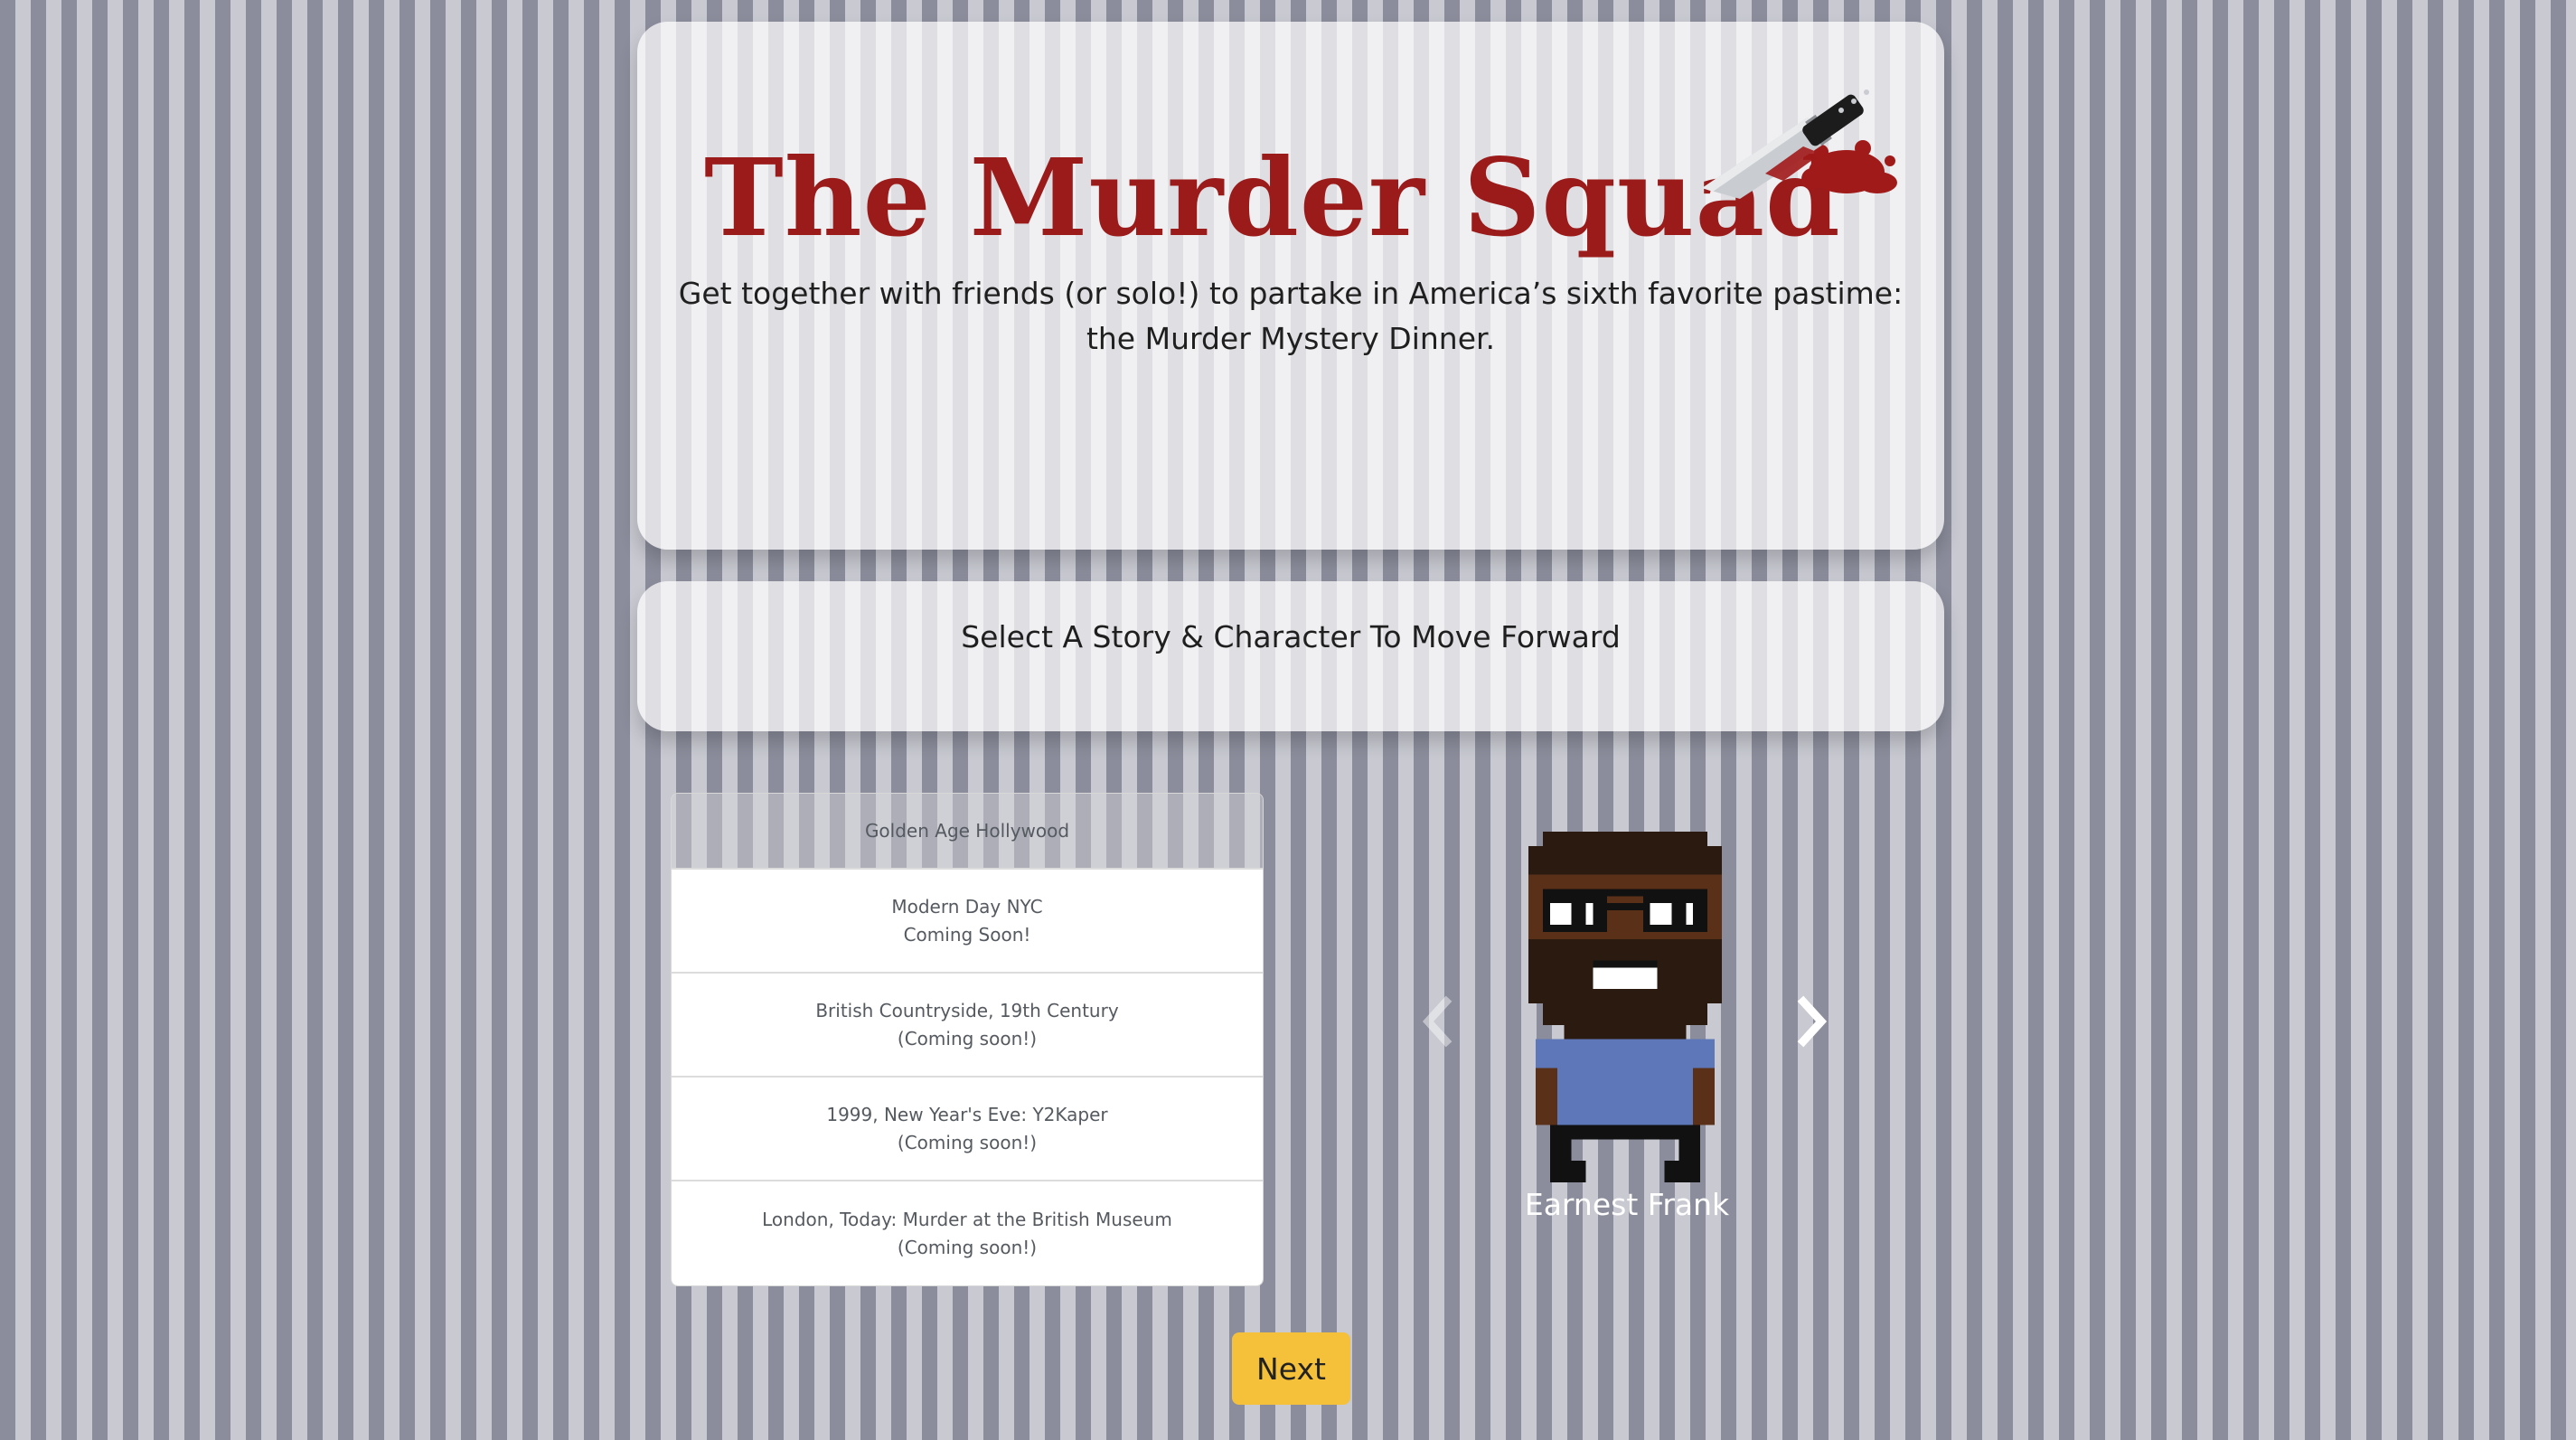  Describe the element at coordinates (967, 934) in the screenshot. I see `story-status: Coming Soon!` at that location.